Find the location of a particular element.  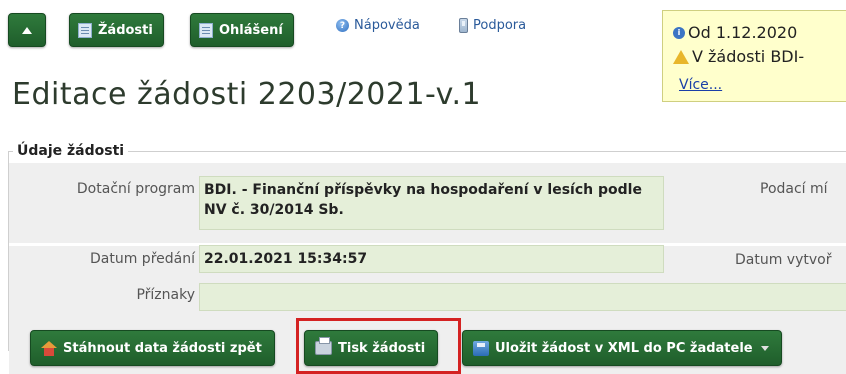

page-title: Editace žádosti 2203/2021-v.1 is located at coordinates (247, 94).